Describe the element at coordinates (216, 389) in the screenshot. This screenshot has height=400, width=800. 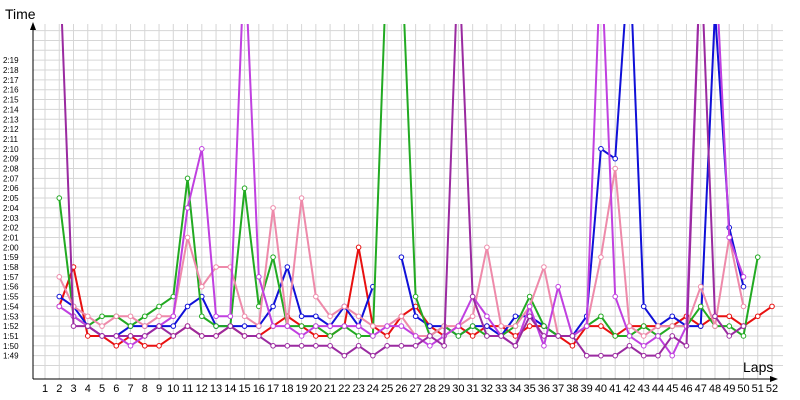
I see `x-tick-label: 13` at that location.